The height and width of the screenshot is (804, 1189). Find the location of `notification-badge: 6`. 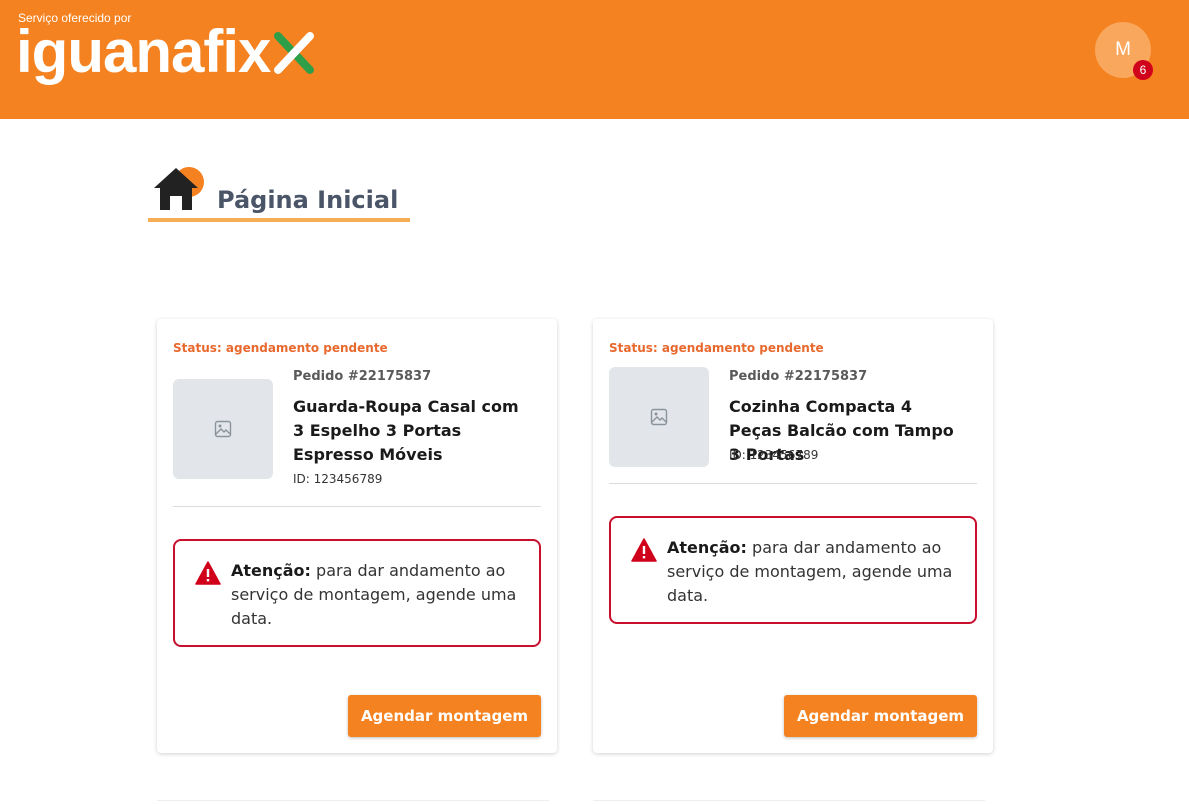

notification-badge: 6 is located at coordinates (1143, 70).